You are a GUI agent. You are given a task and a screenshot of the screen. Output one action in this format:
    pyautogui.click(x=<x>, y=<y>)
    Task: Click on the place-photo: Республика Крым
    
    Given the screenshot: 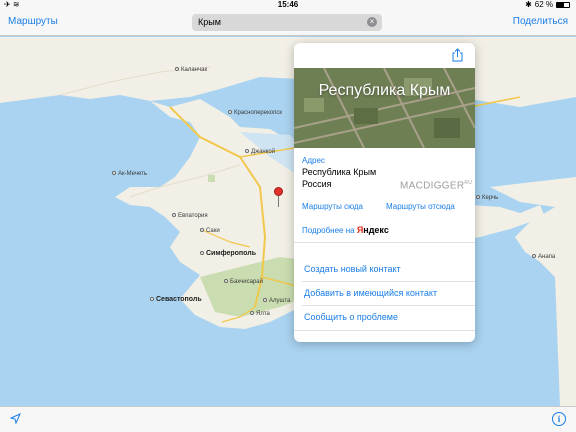 What is the action you would take?
    pyautogui.click(x=384, y=108)
    